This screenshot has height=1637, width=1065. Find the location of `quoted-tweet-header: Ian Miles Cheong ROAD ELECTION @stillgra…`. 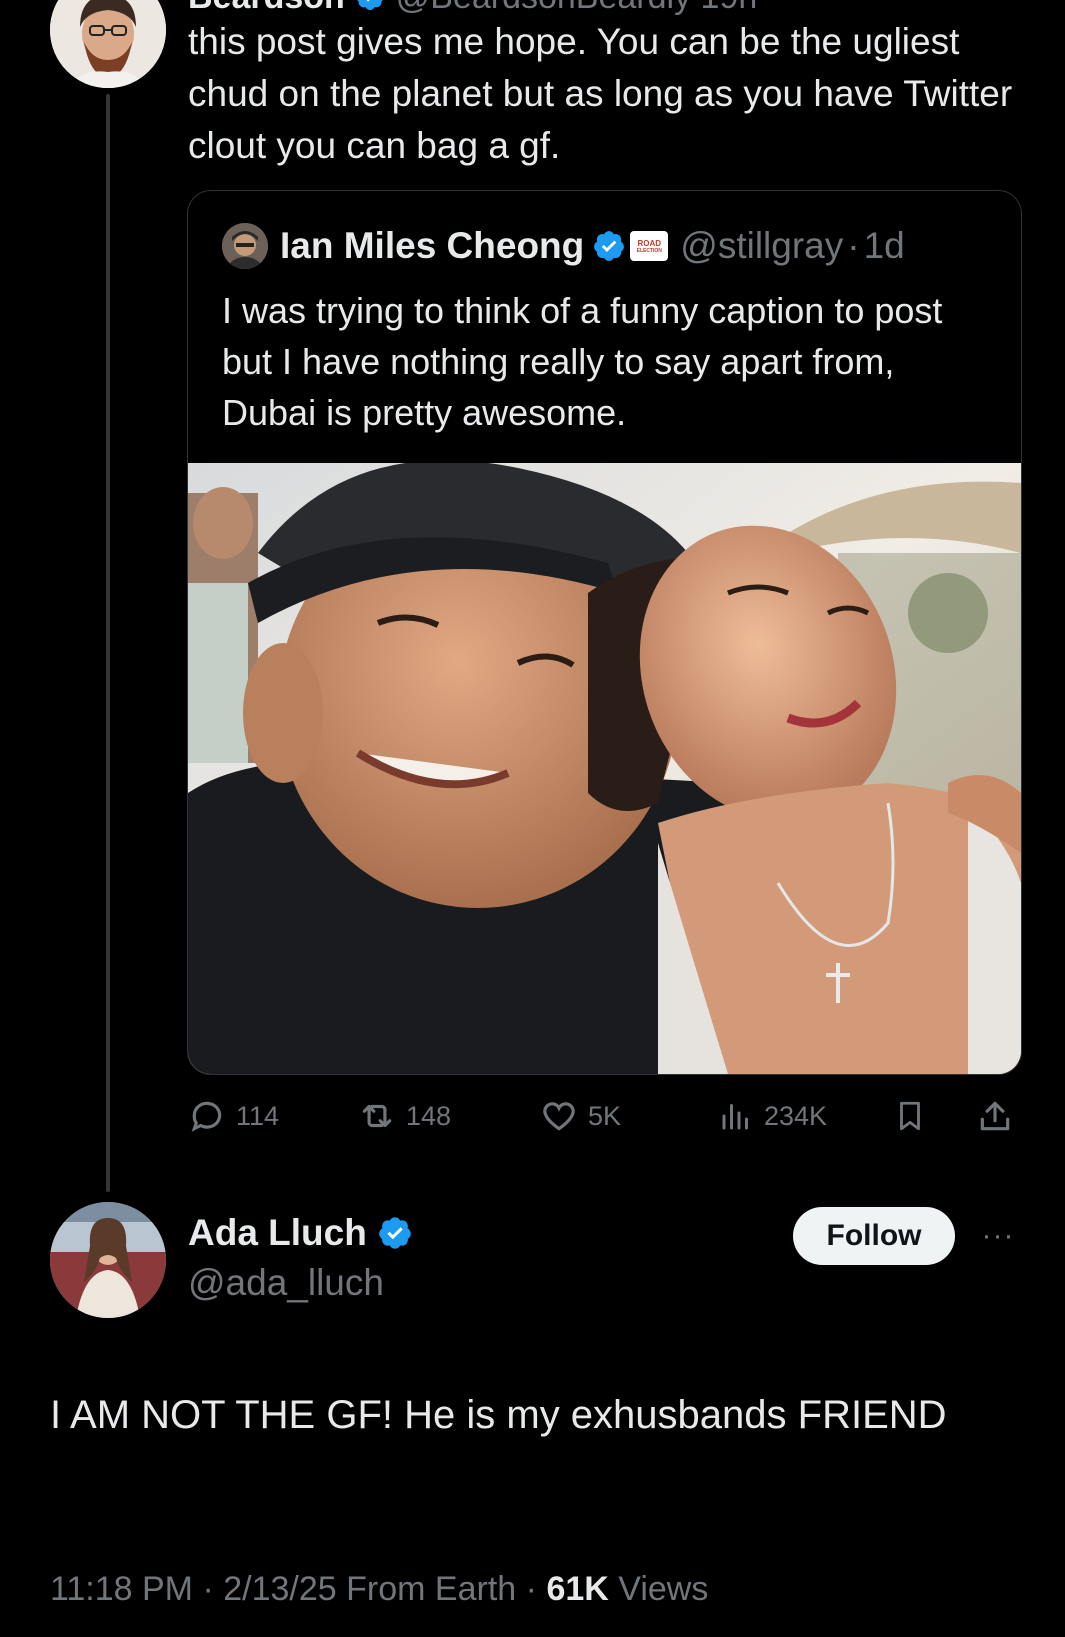

quoted-tweet-header: Ian Miles Cheong ROAD ELECTION @stillgra… is located at coordinates (563, 246).